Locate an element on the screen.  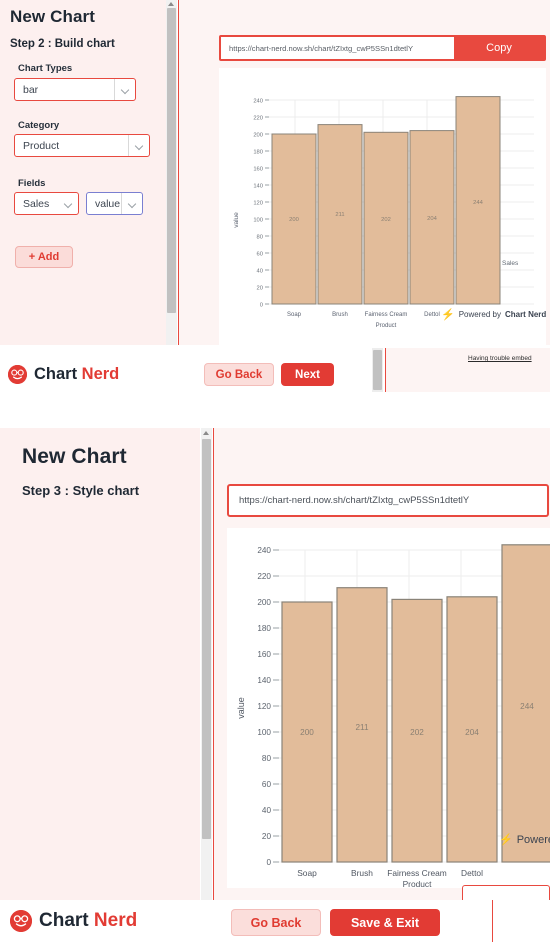
footer-right-filler is located at coordinates (522, 921).